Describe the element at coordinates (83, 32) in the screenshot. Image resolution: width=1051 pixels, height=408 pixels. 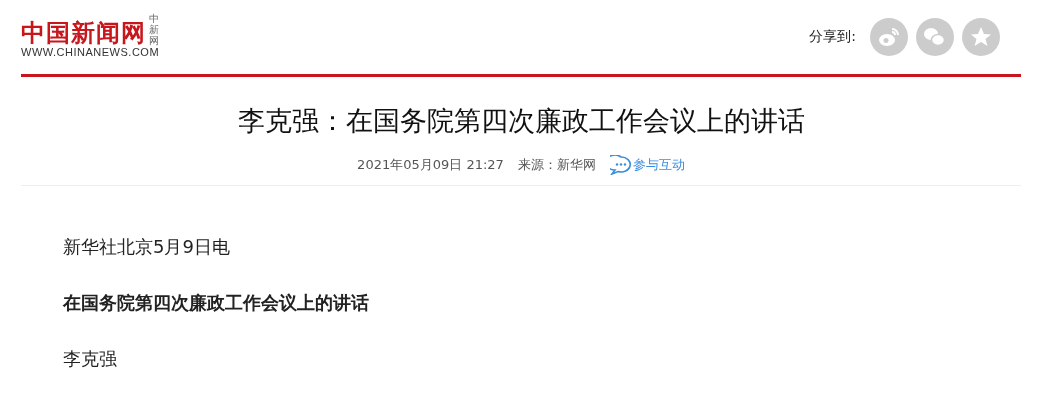
I see `logo-wordmark: 中国新闻网` at that location.